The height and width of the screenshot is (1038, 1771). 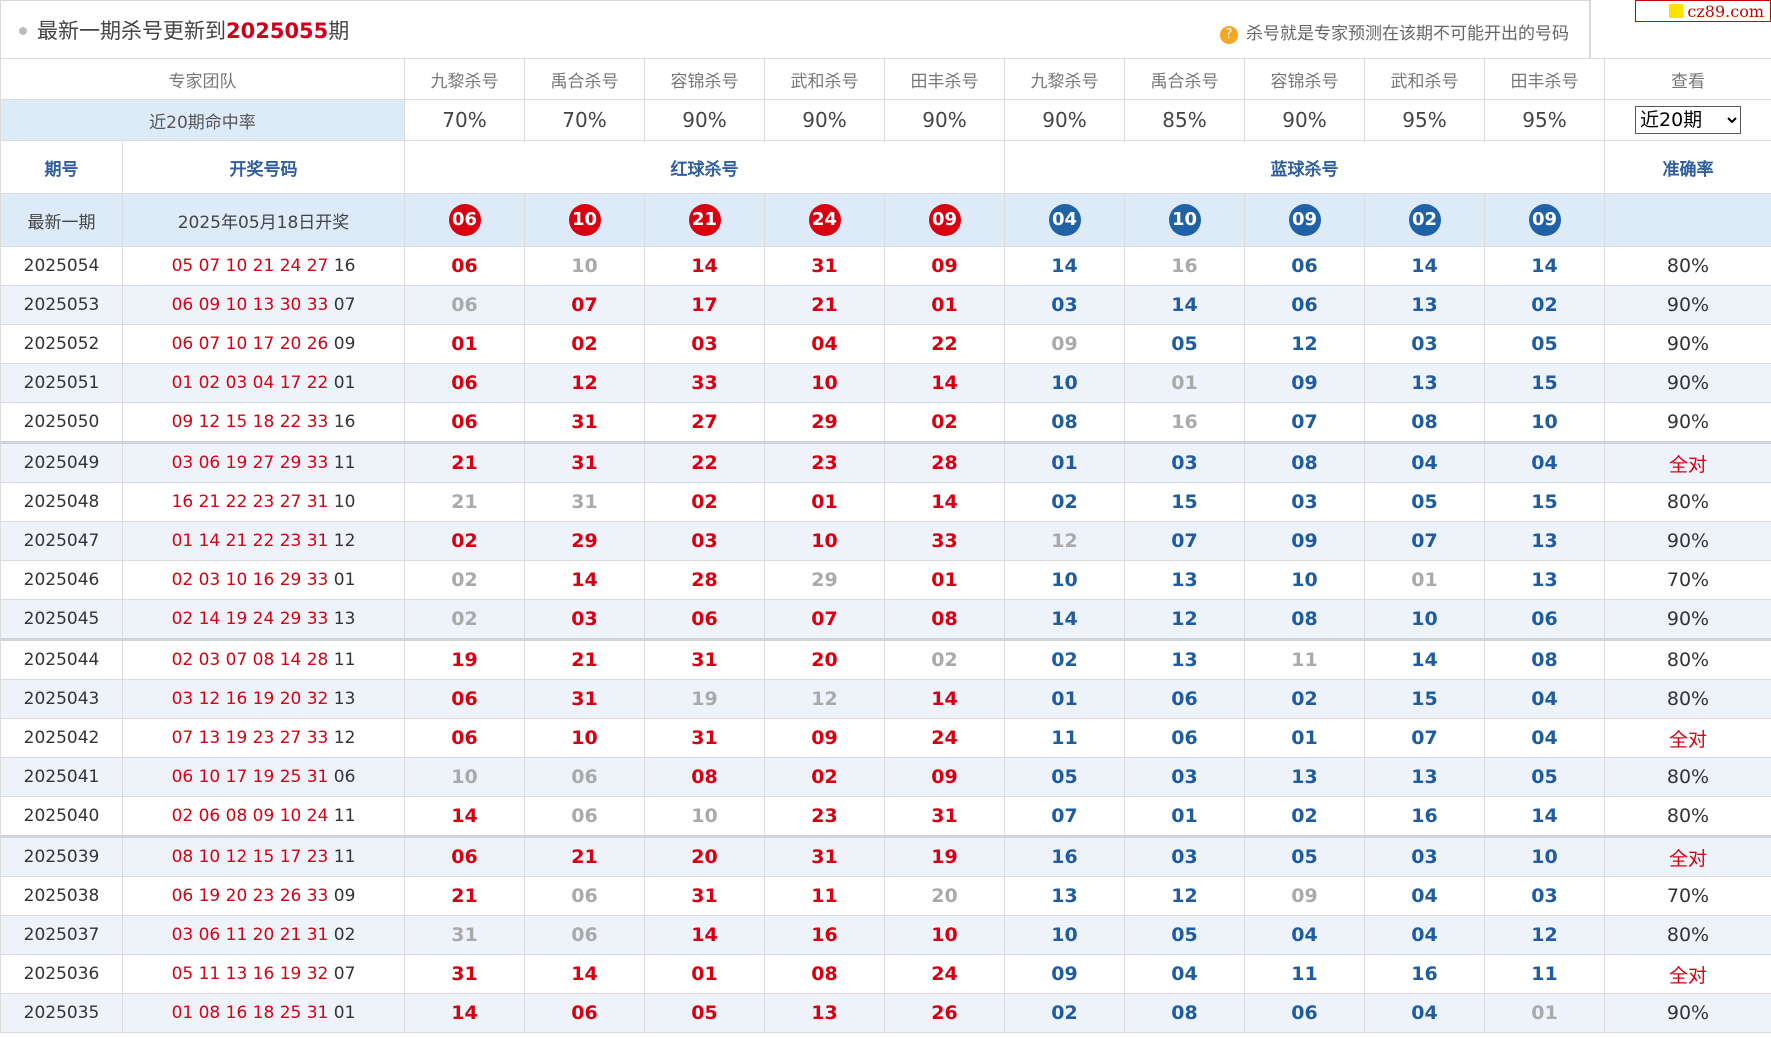 What do you see at coordinates (584, 79) in the screenshot?
I see `expert-name: 禹合杀号` at bounding box center [584, 79].